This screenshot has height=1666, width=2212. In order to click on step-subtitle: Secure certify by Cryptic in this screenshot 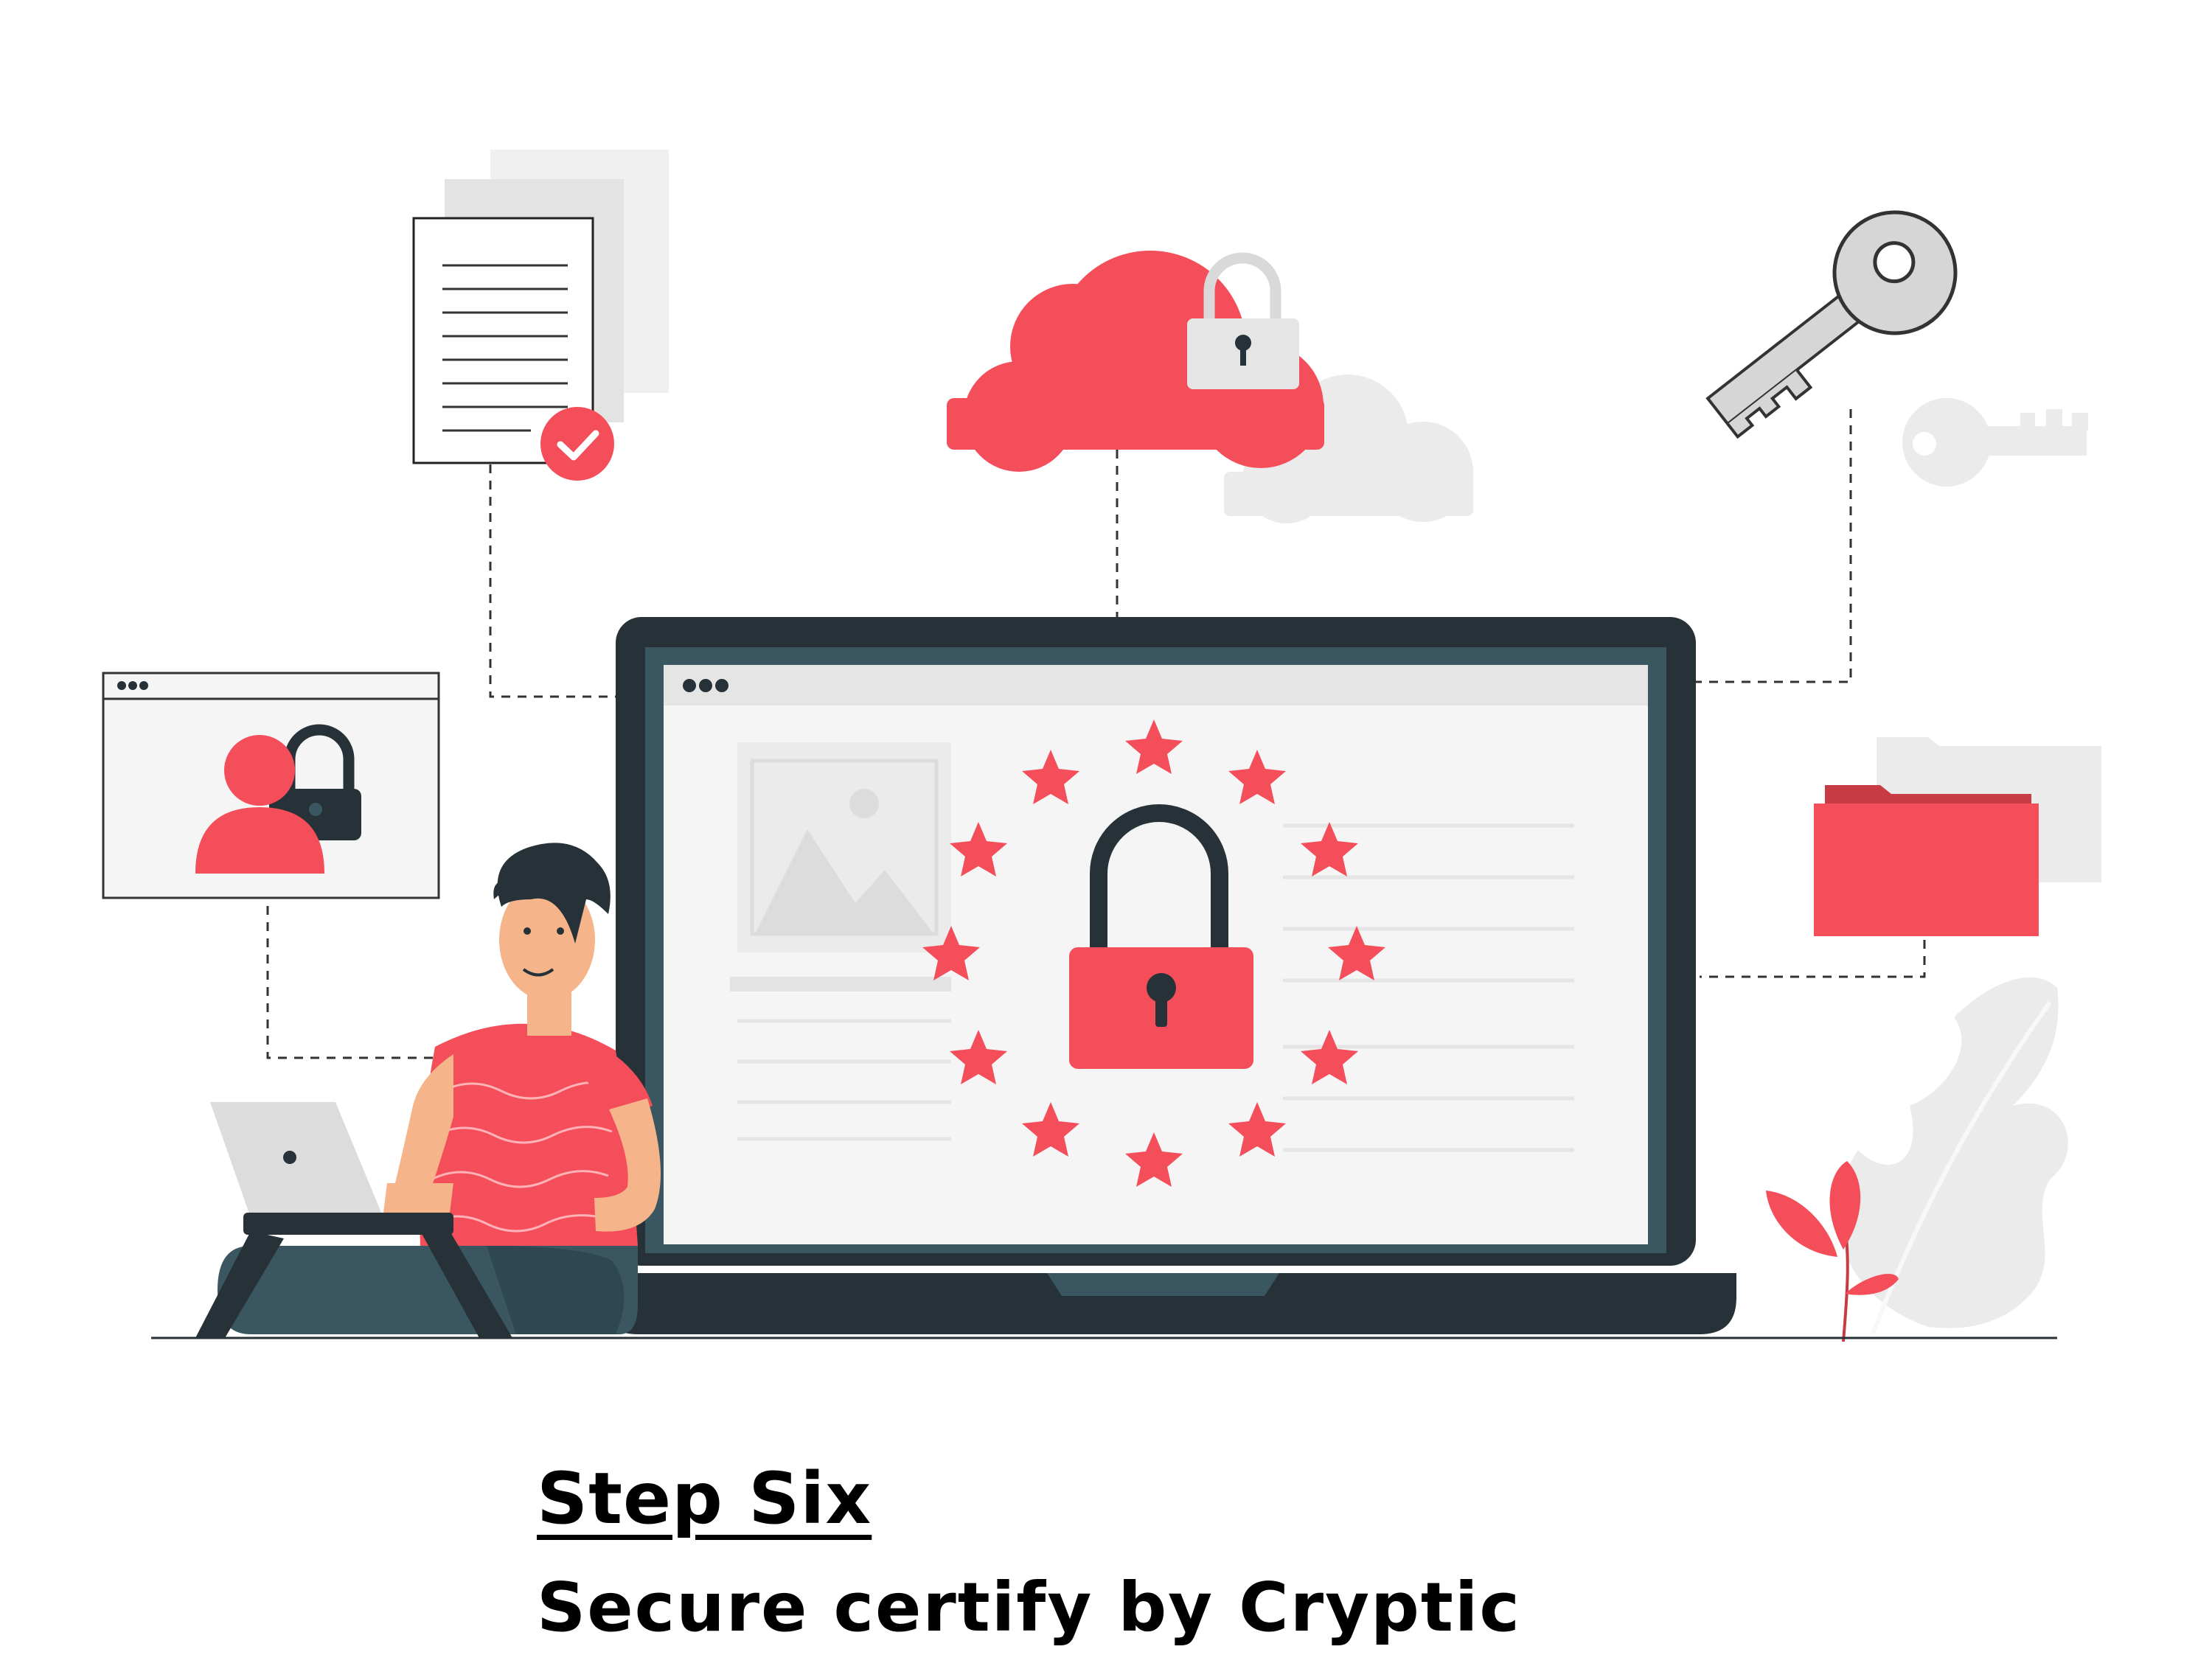, I will do `click(1029, 1607)`.